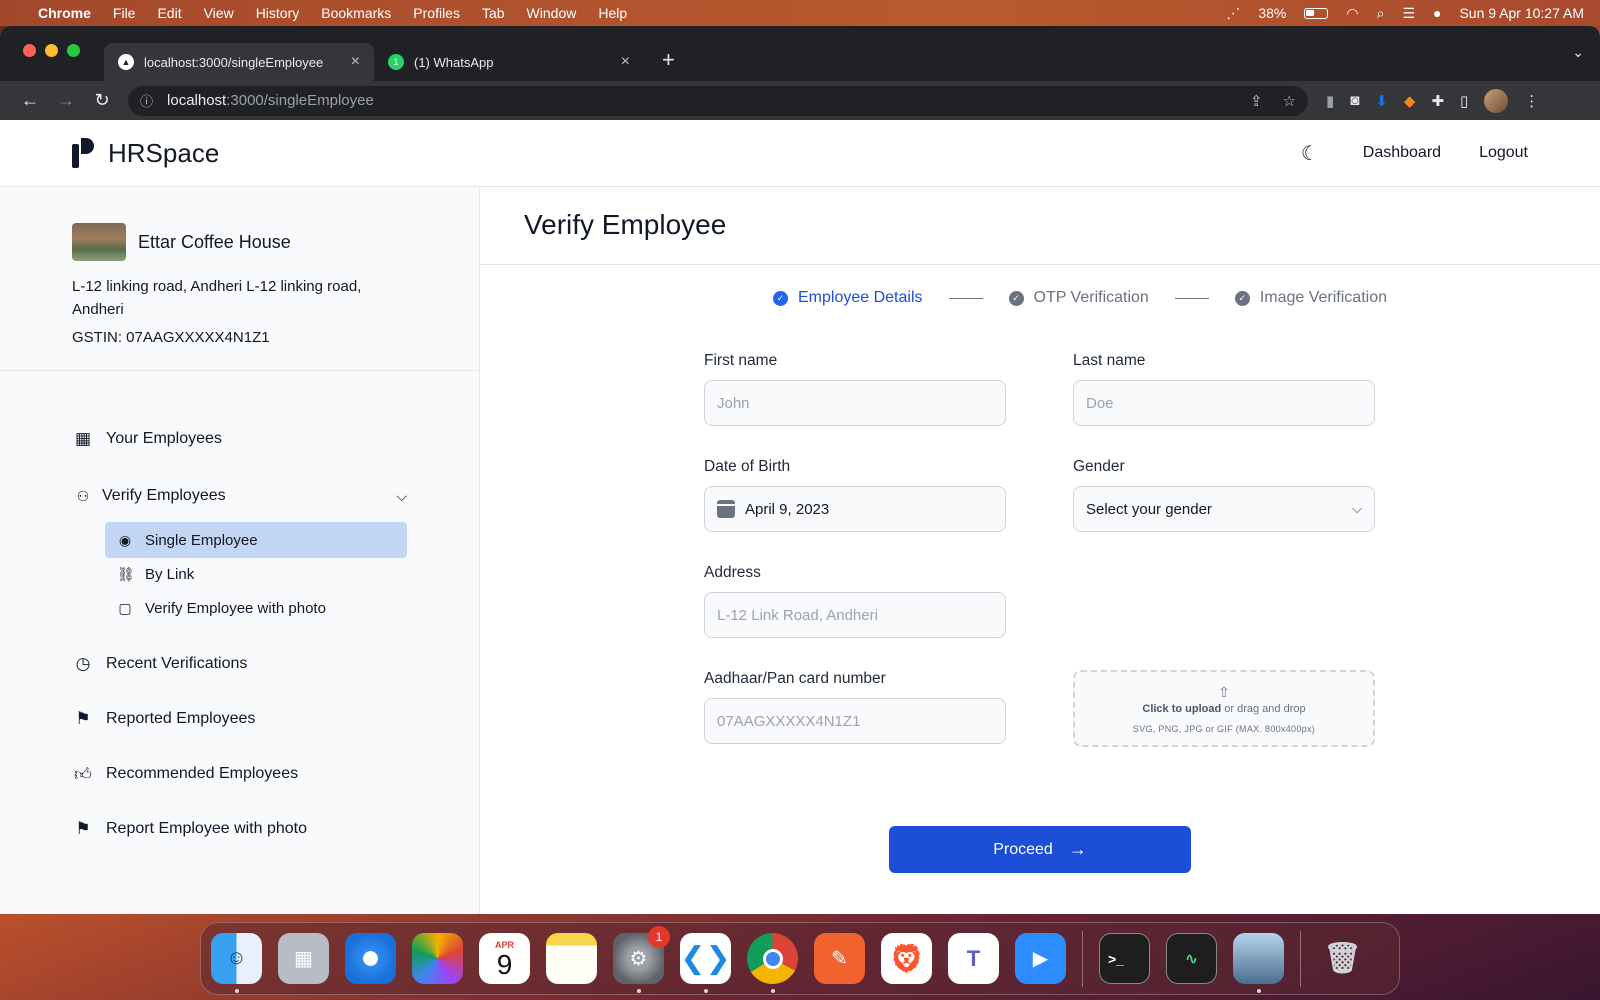  Describe the element at coordinates (1437, 13) in the screenshot. I see `siri-icon: ●` at that location.